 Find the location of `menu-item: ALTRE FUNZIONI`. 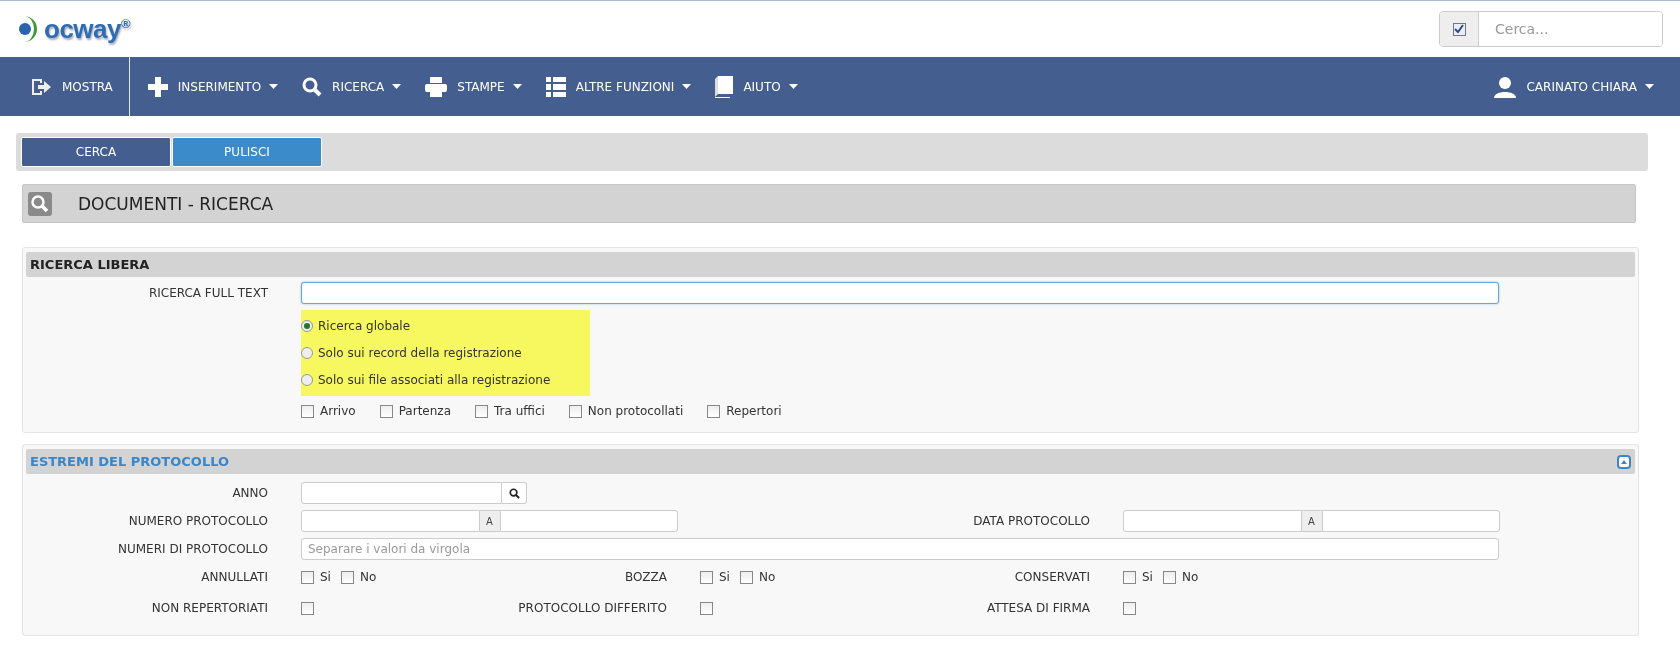

menu-item: ALTRE FUNZIONI is located at coordinates (618, 86).